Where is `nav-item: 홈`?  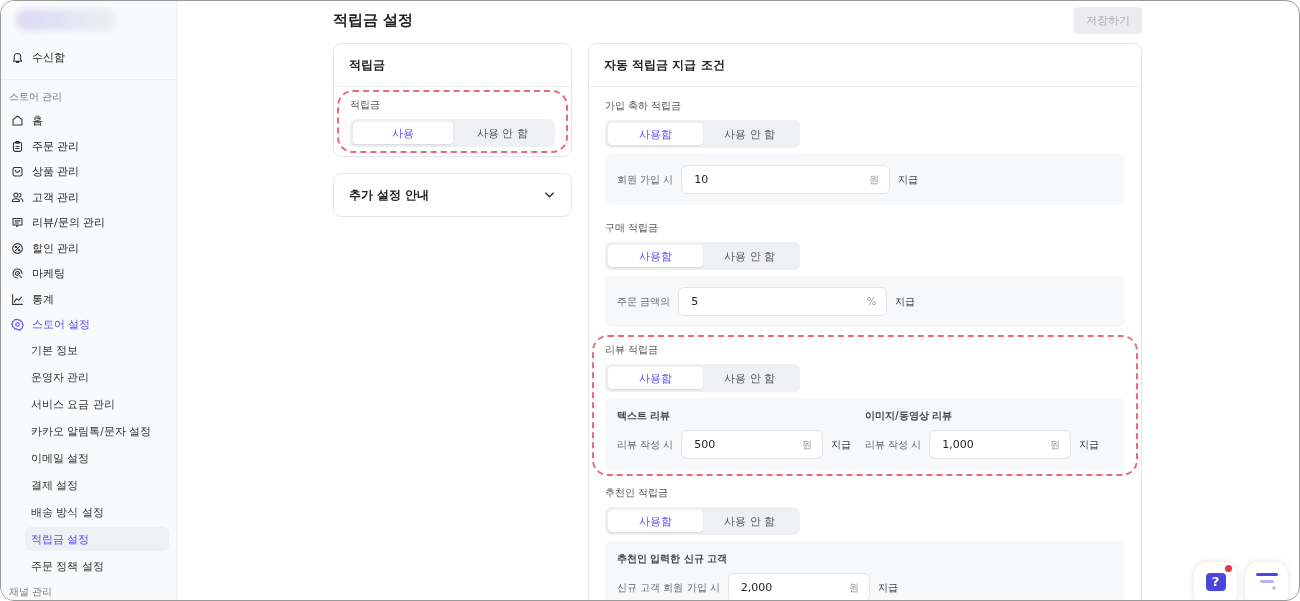
nav-item: 홈 is located at coordinates (88, 121).